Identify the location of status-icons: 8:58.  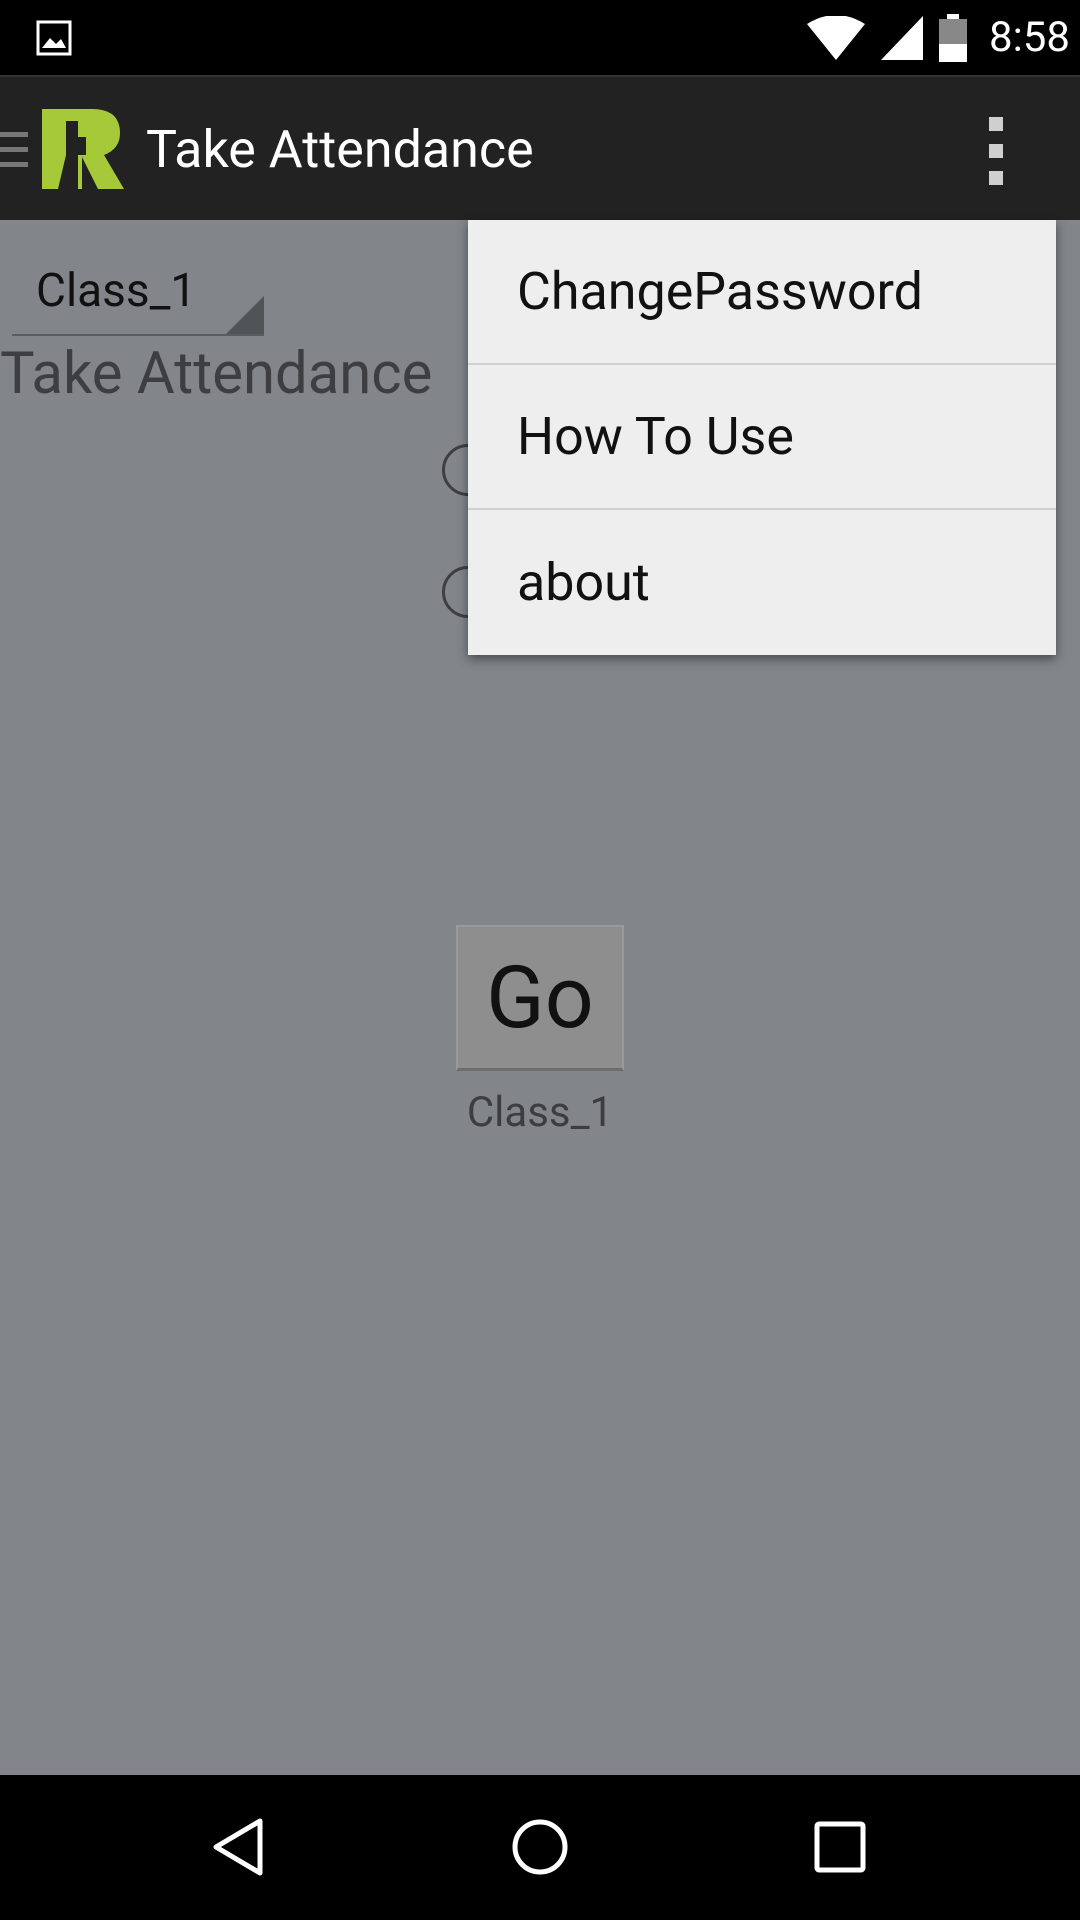
(943, 37).